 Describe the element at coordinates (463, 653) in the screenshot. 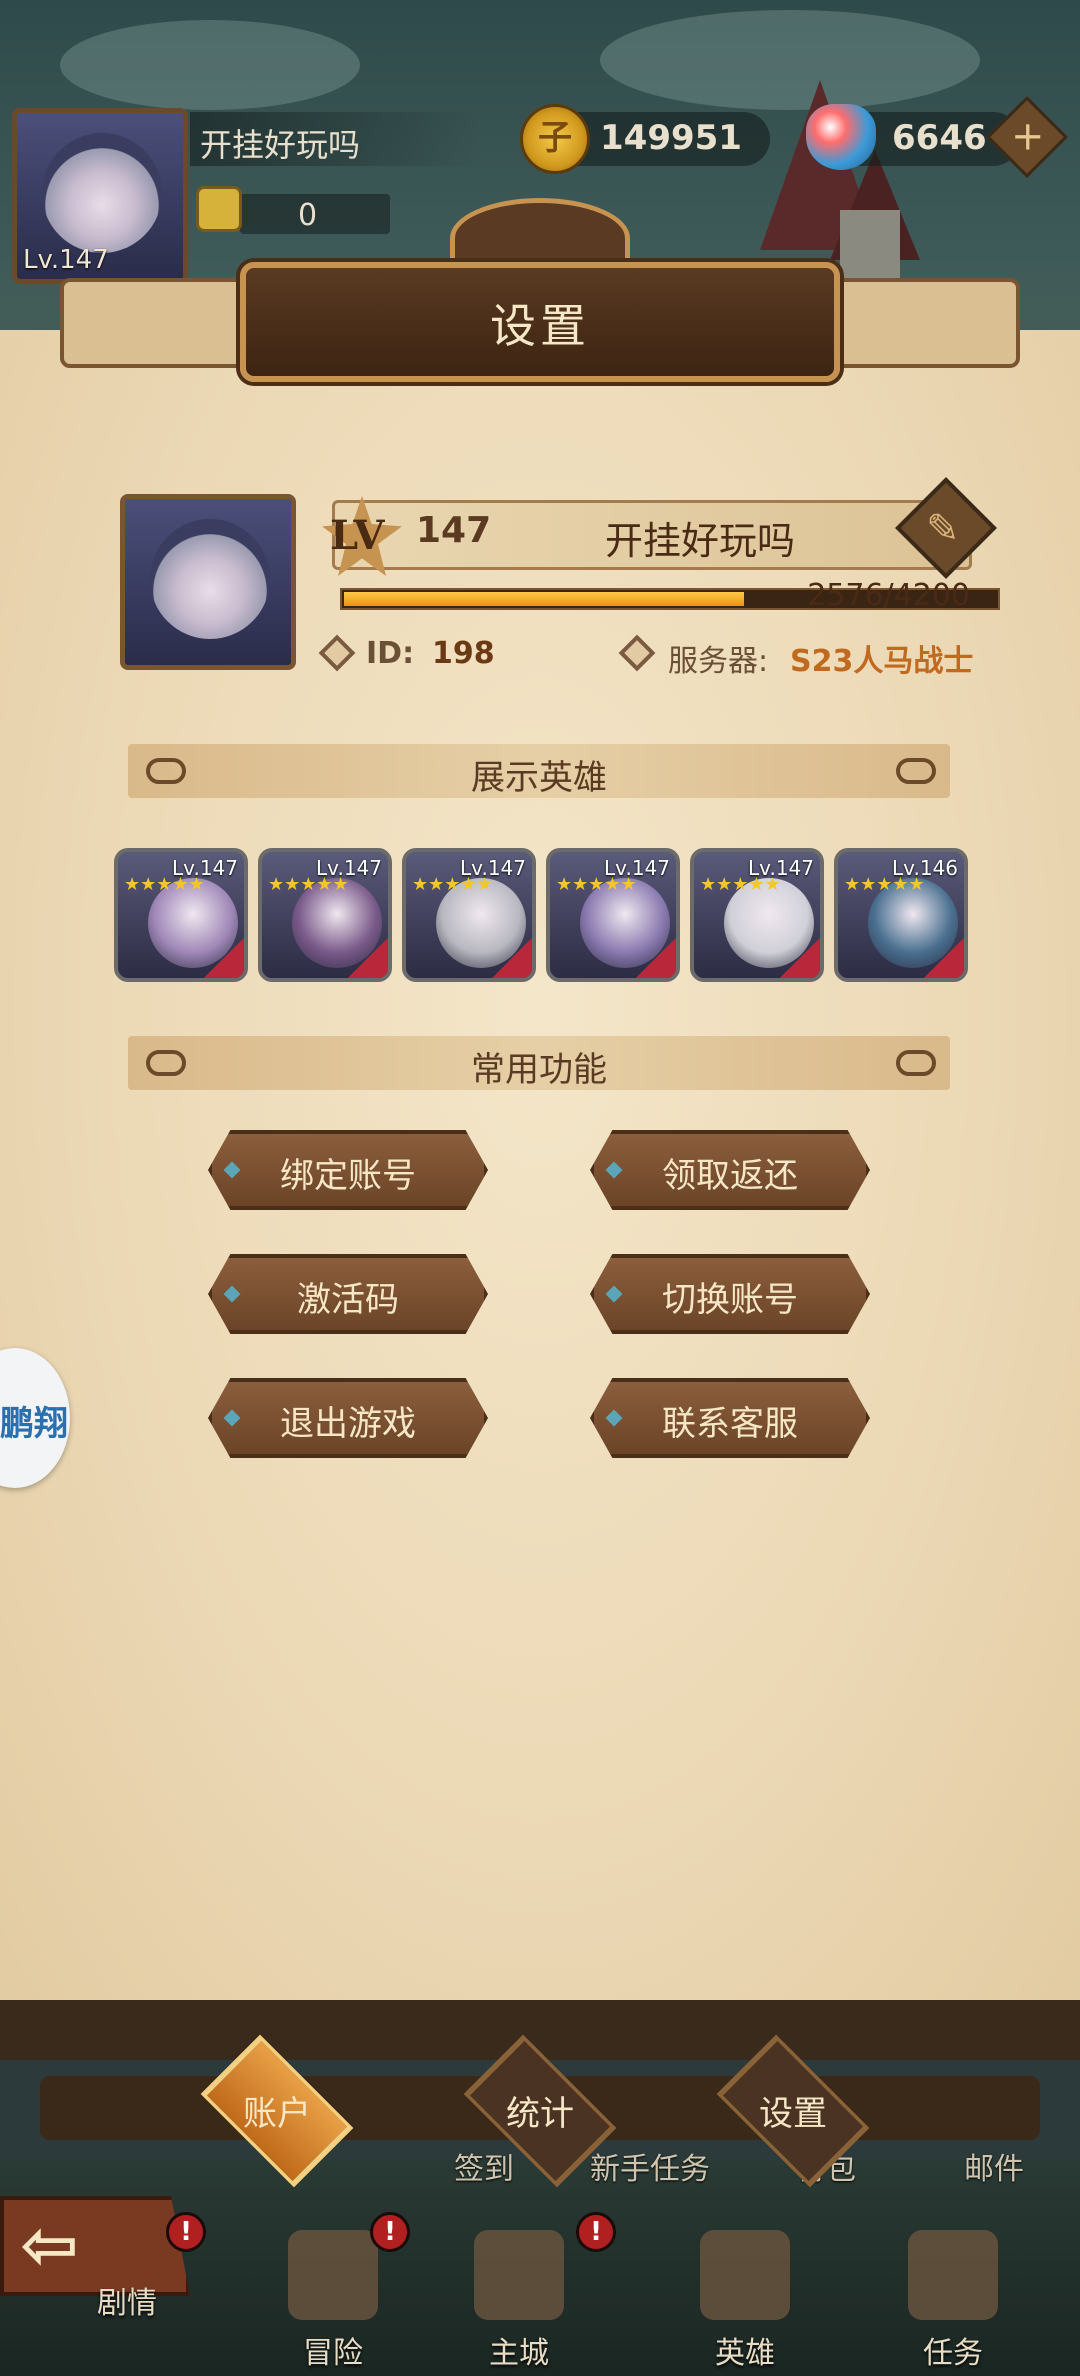

I see `id-value: 198` at that location.